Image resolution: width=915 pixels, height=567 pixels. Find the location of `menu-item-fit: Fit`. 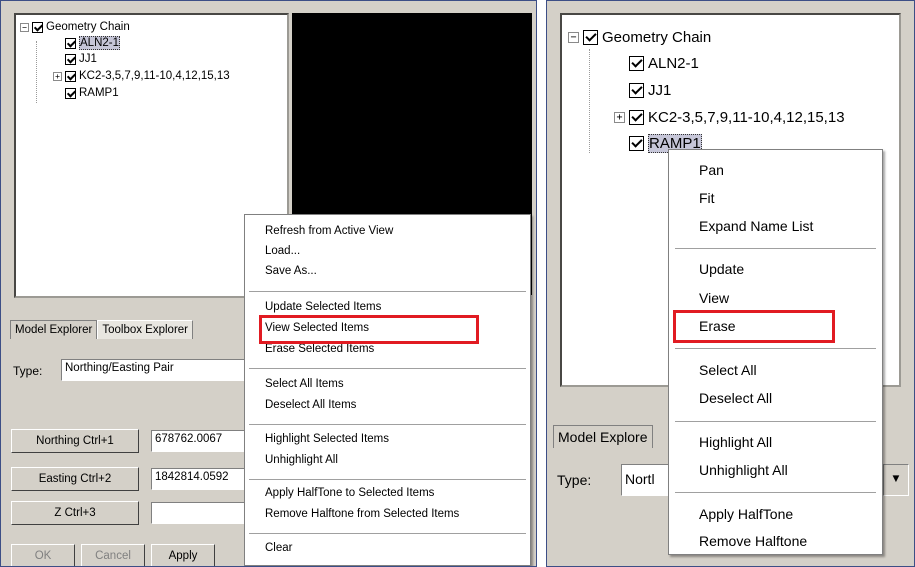

menu-item-fit: Fit is located at coordinates (707, 198).